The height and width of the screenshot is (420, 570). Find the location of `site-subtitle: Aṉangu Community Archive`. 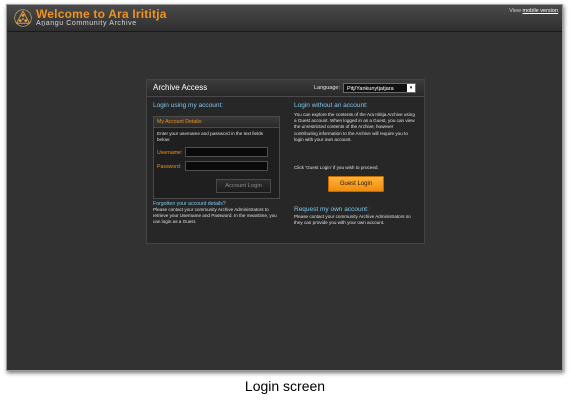

site-subtitle: Aṉangu Community Archive is located at coordinates (86, 23).